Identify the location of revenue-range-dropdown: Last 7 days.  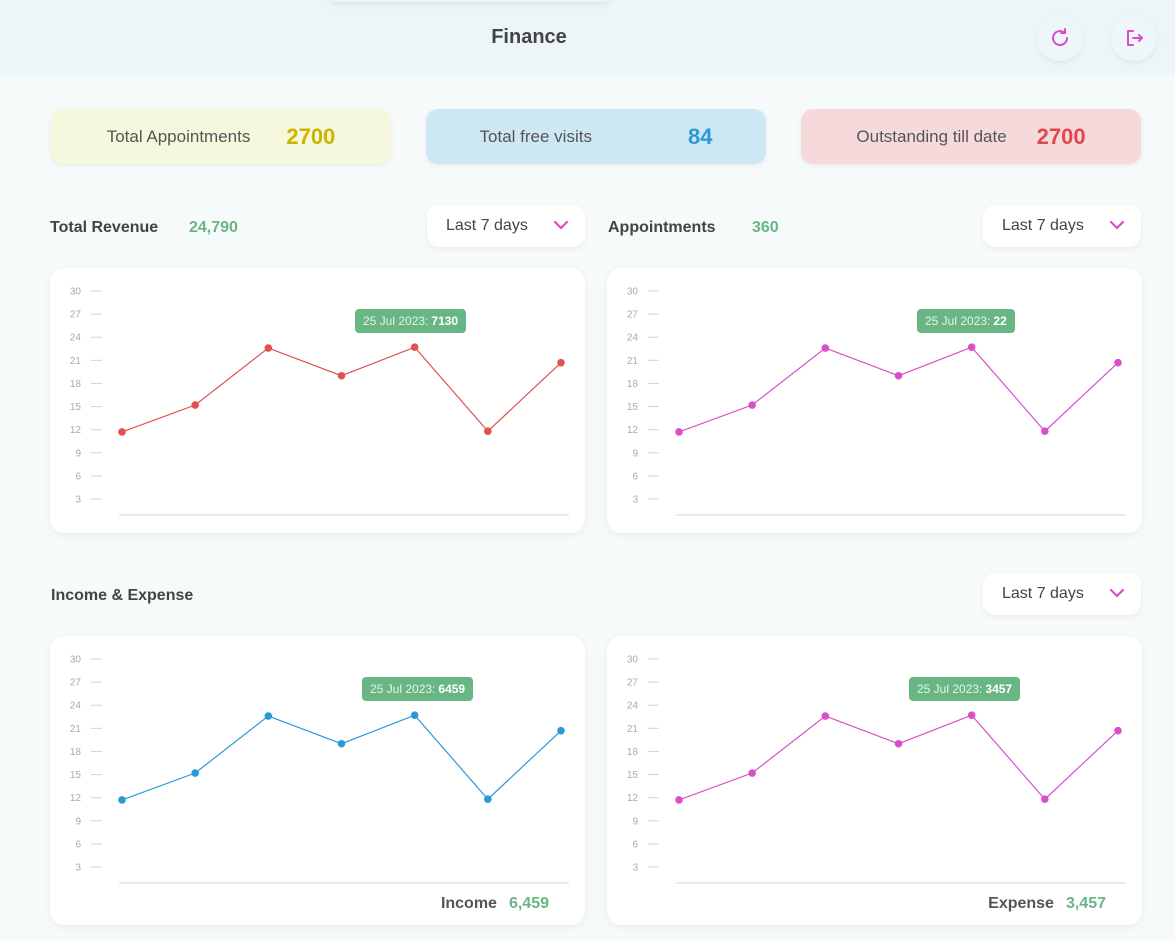
(506, 226).